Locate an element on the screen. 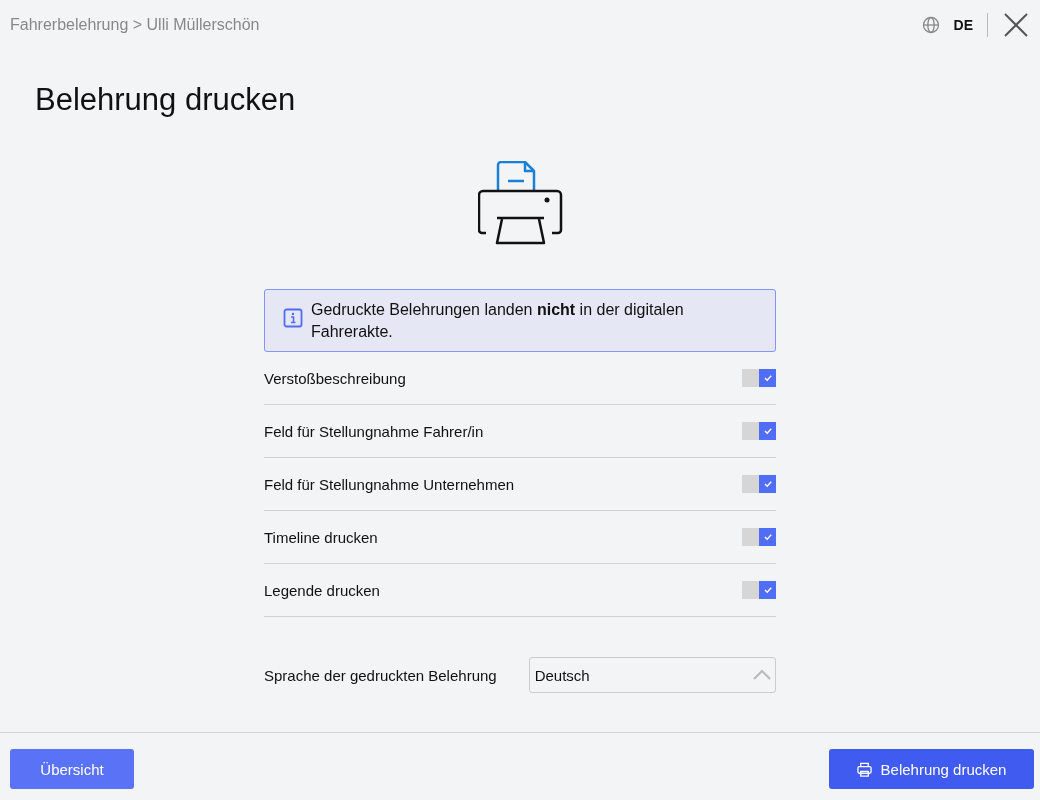 The image size is (1040, 800). close-icon is located at coordinates (1016, 25).